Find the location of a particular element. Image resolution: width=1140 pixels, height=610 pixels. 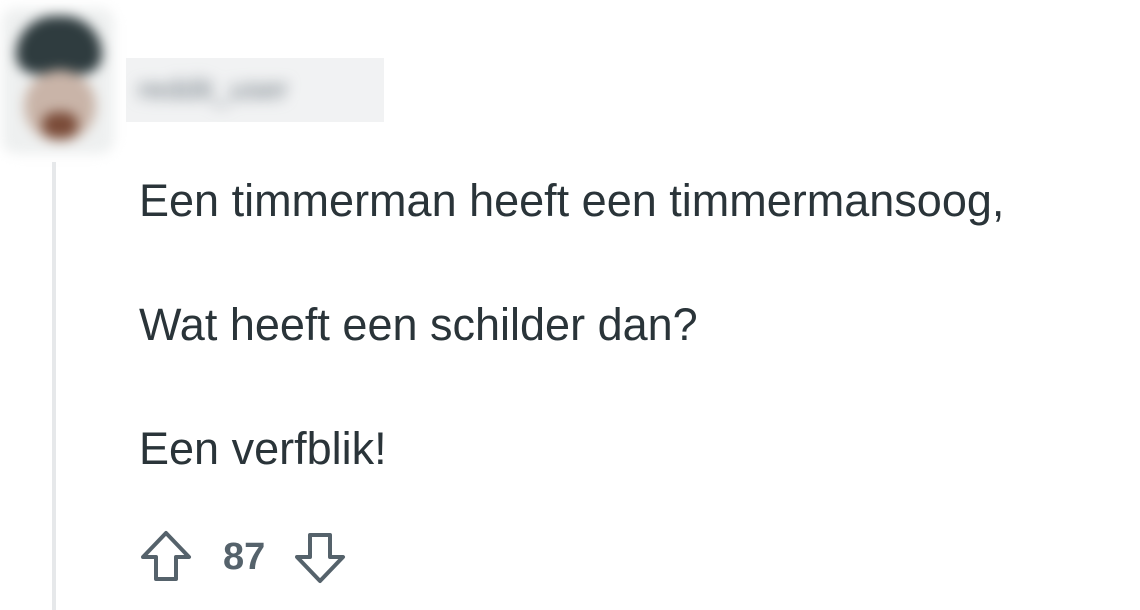

username: reddit_user is located at coordinates (255, 90).